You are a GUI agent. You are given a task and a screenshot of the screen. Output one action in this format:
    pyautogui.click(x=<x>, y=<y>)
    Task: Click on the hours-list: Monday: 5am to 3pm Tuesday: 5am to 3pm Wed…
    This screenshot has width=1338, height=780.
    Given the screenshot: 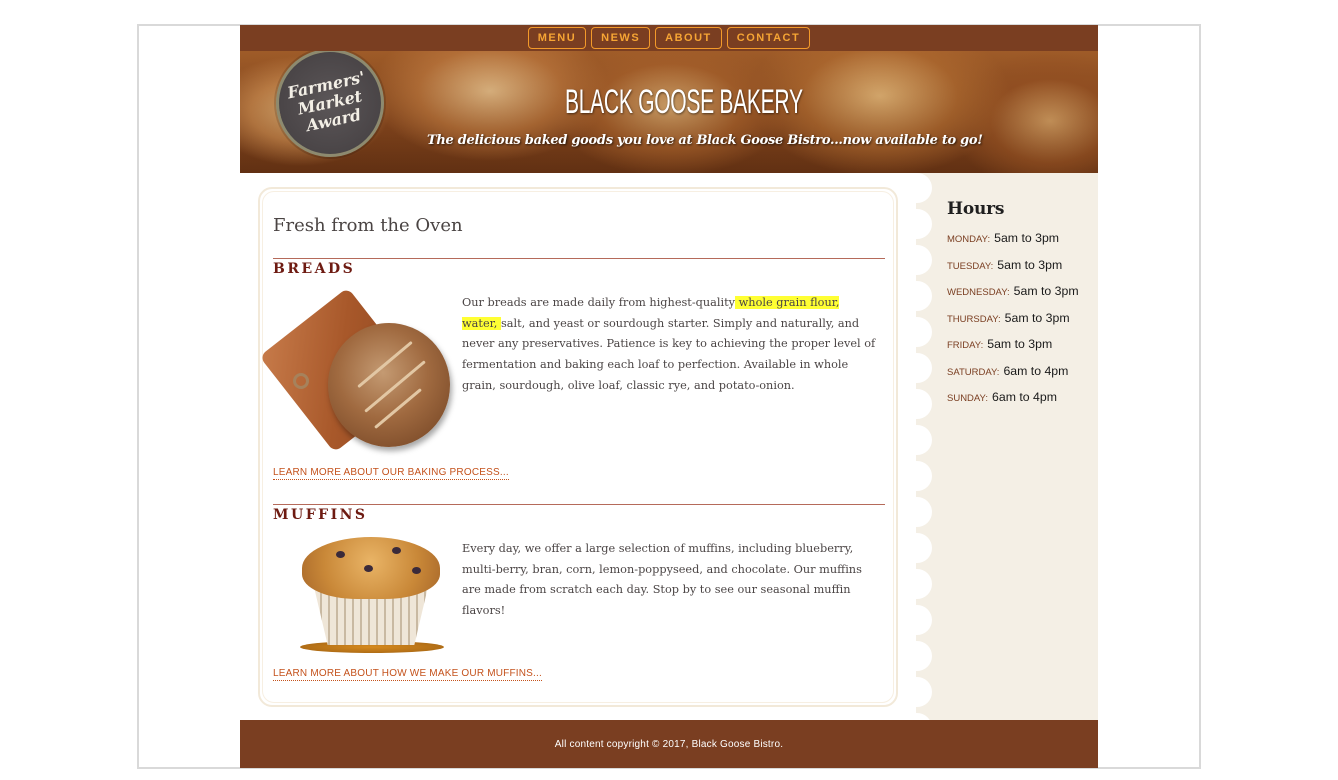 What is the action you would take?
    pyautogui.click(x=1013, y=324)
    